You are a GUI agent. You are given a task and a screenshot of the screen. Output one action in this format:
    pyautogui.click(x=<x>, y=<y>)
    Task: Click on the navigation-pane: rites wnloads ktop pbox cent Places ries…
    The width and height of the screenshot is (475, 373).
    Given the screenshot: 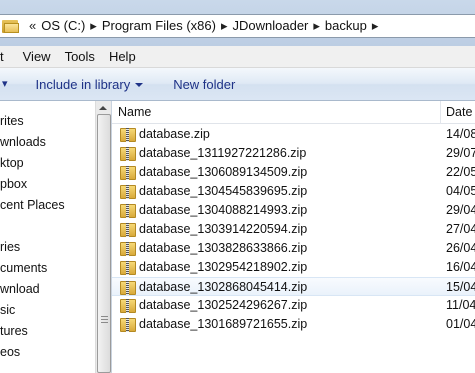 What is the action you would take?
    pyautogui.click(x=47, y=237)
    